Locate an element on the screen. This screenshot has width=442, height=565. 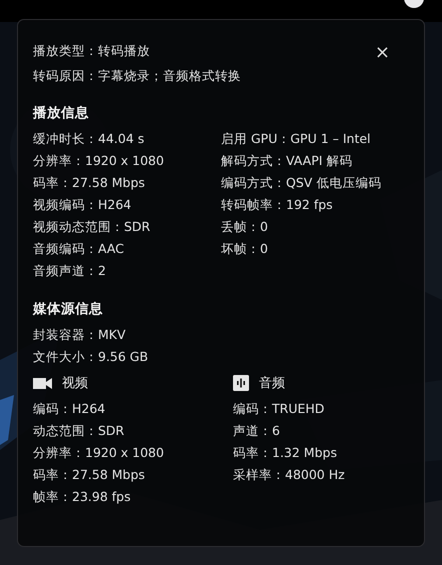
info-text: 编码：TRUEHD is located at coordinates (279, 409).